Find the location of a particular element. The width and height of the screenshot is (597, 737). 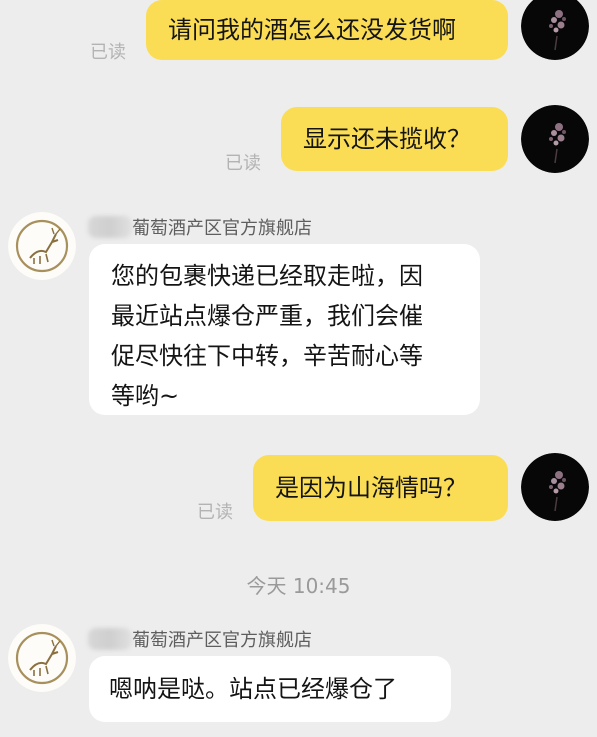

message-bubble-outgoing: 是因为山海情吗？ is located at coordinates (380, 488).